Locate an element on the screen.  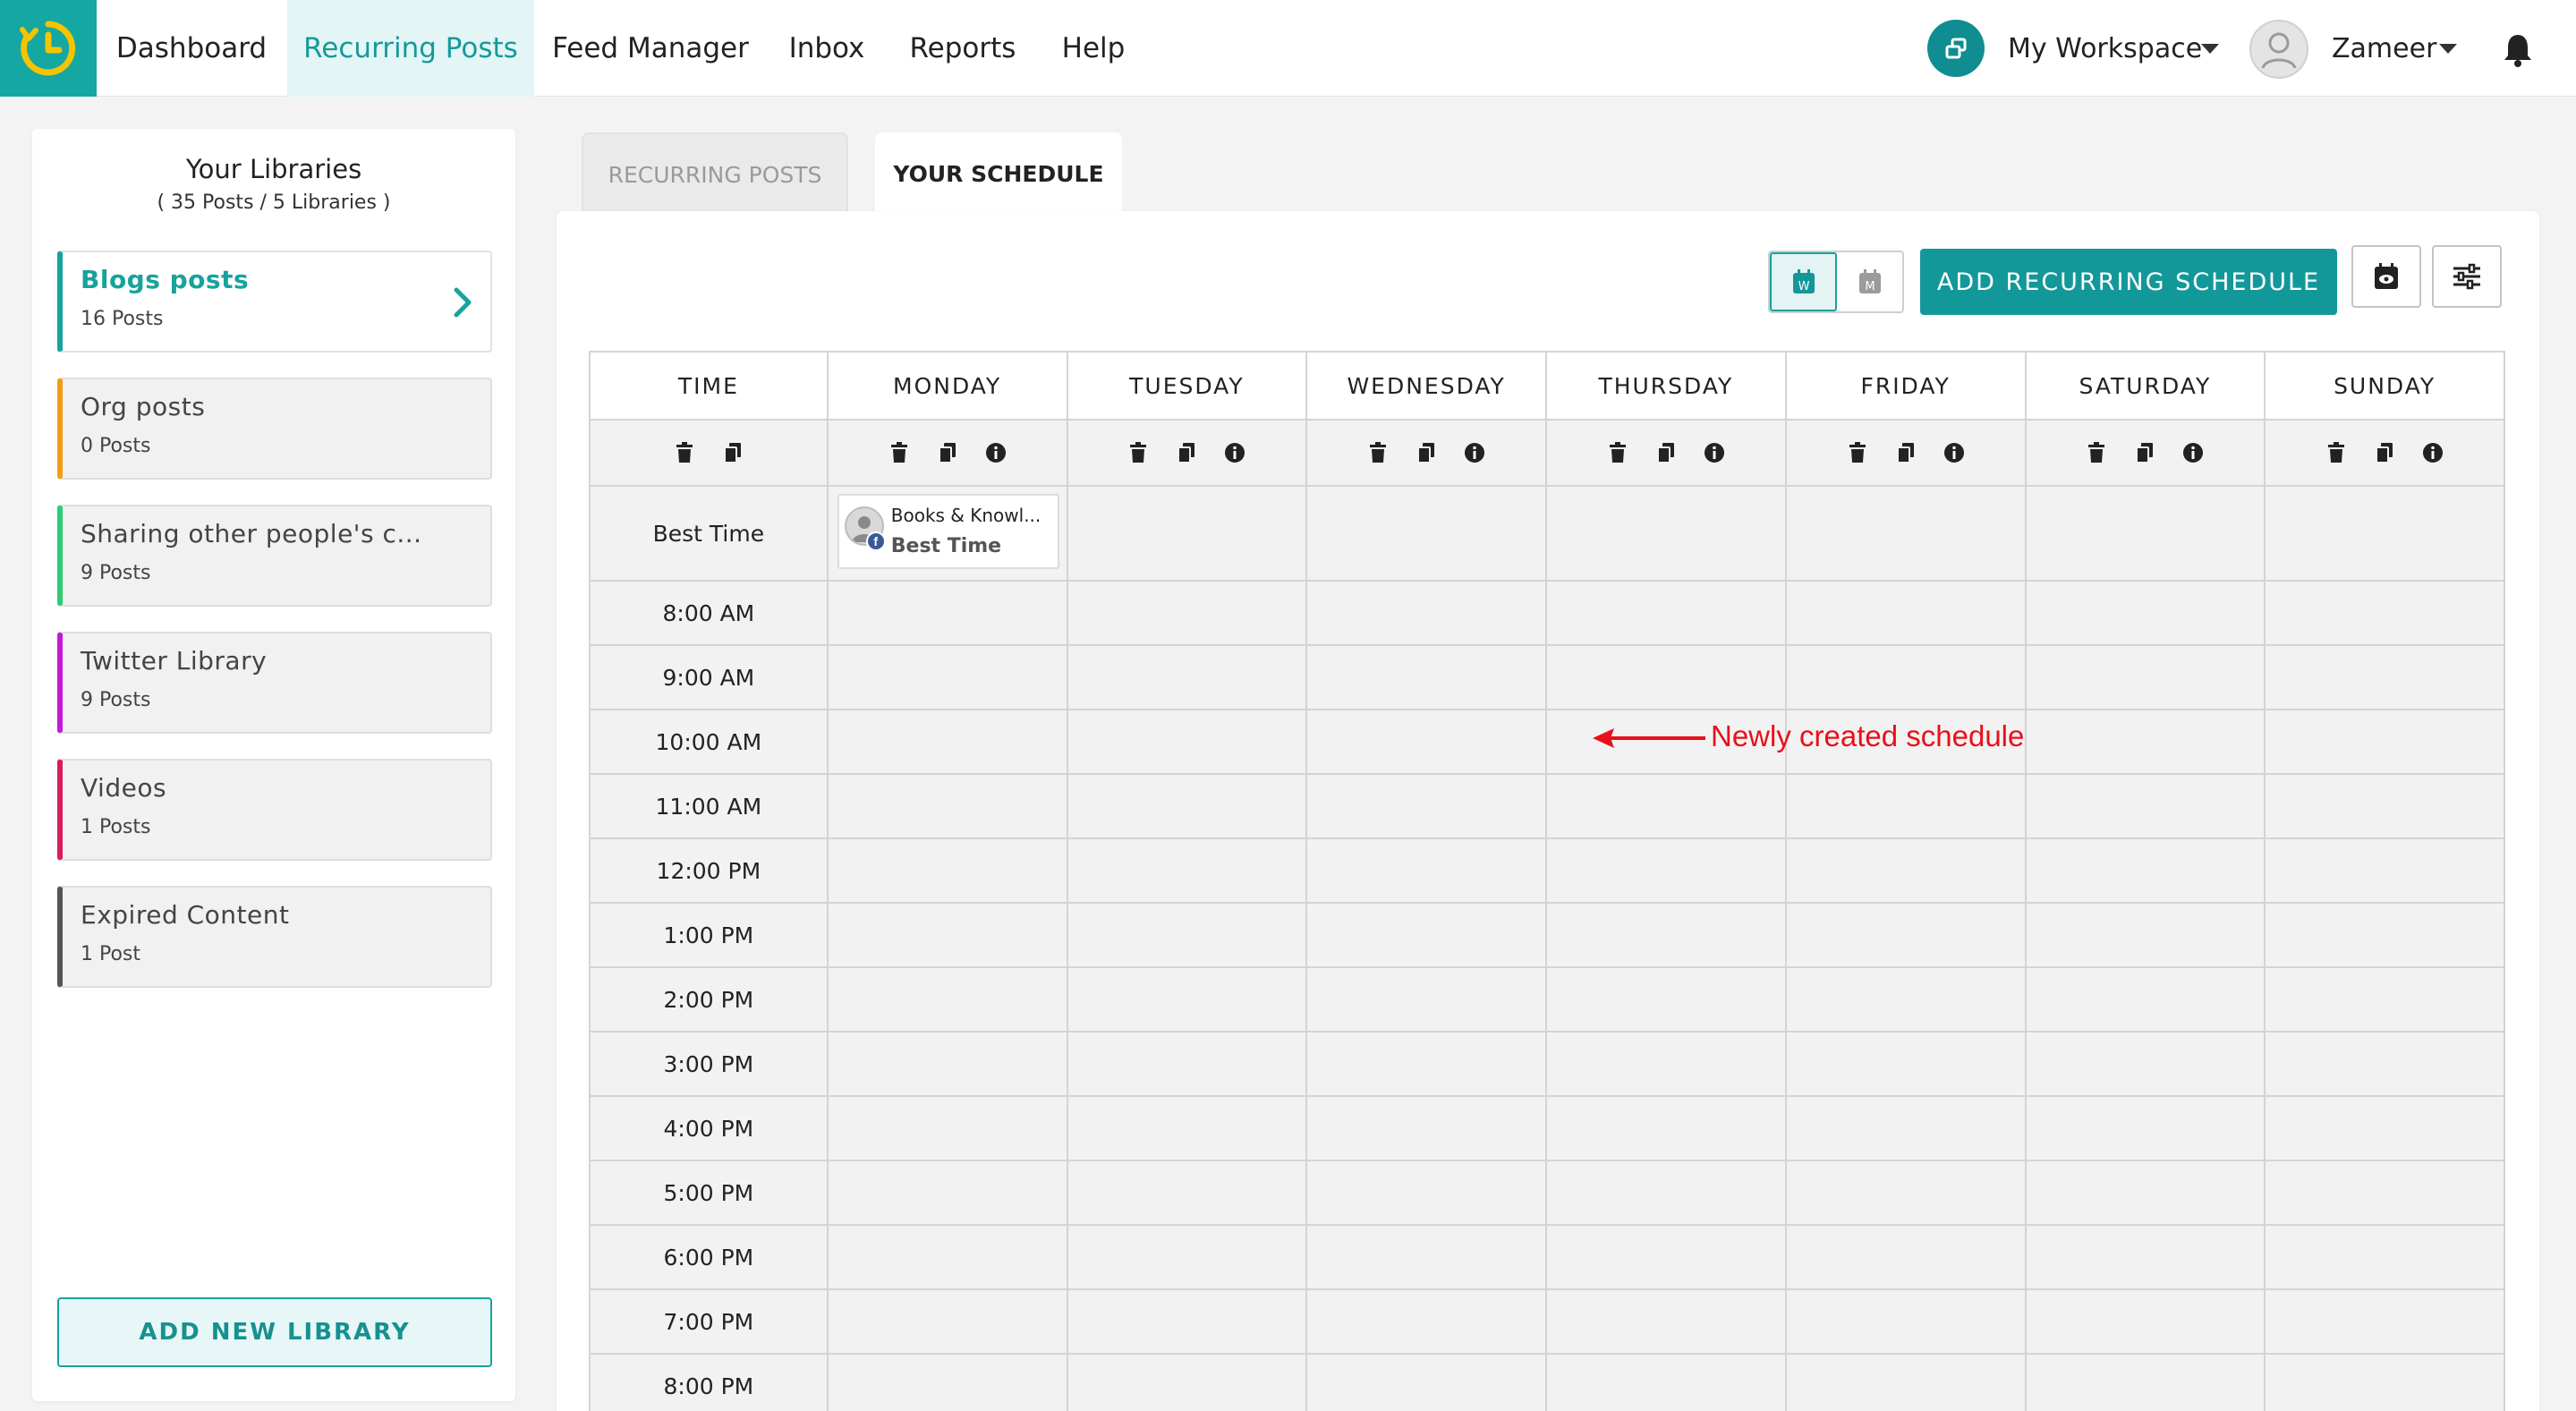
library-item-sharing: Sharing other people's c... 9 Posts is located at coordinates (274, 556).